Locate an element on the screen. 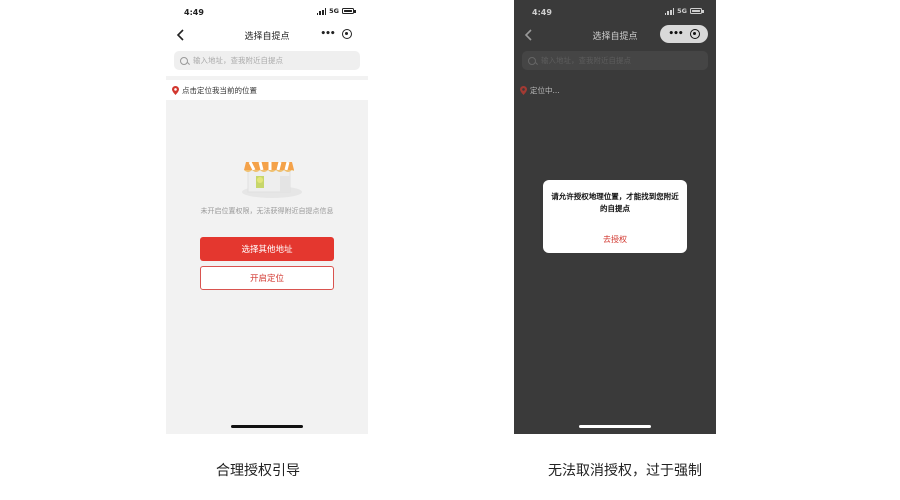 The height and width of the screenshot is (500, 900). locate-me-row: 点击定位我当前的位置 is located at coordinates (267, 90).